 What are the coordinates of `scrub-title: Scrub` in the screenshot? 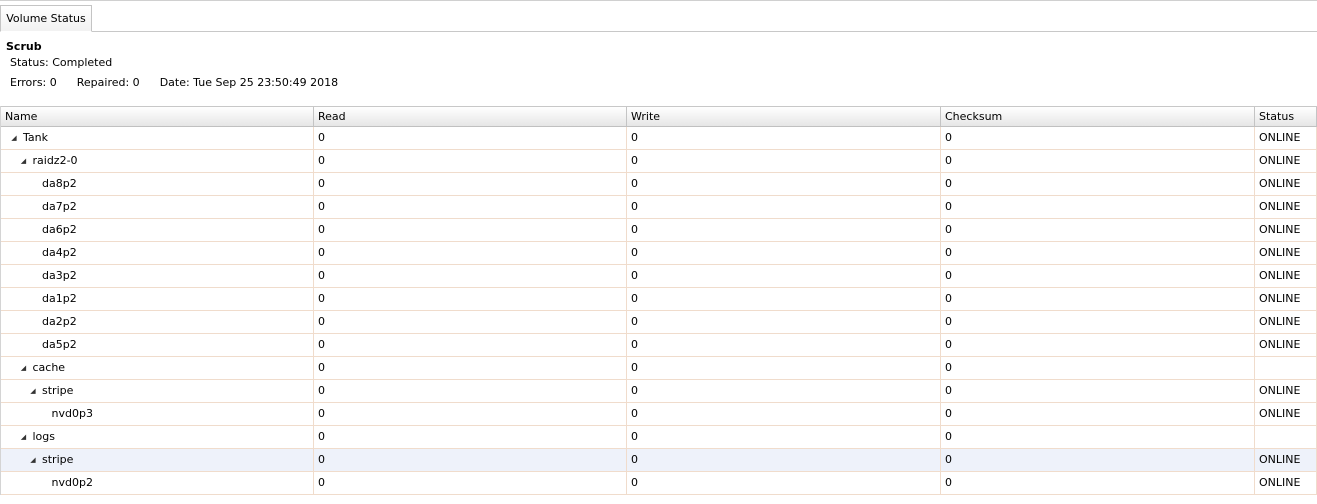 It's located at (24, 46).